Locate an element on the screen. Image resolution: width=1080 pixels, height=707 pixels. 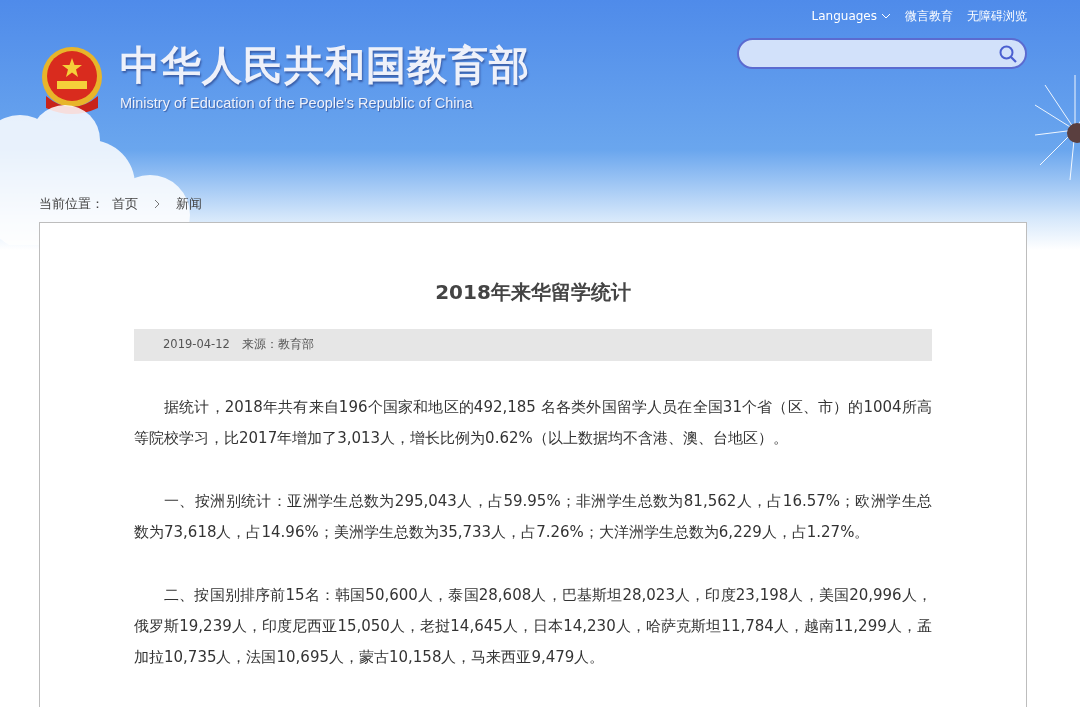
search-field is located at coordinates (882, 53).